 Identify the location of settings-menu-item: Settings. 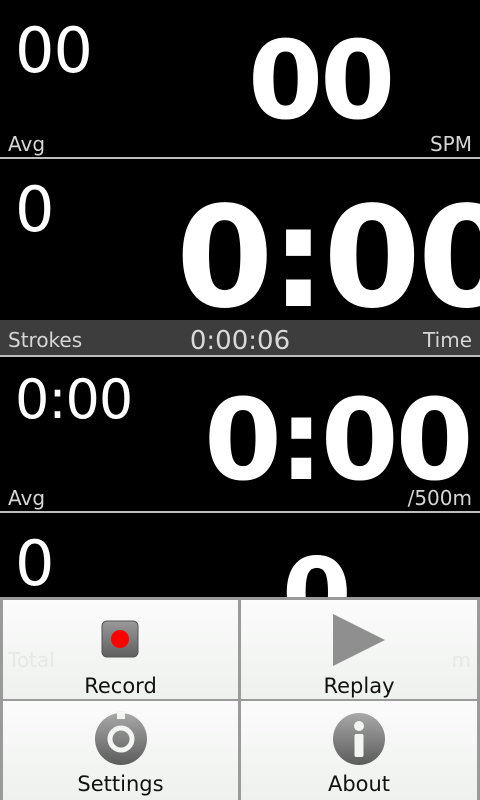
(120, 750).